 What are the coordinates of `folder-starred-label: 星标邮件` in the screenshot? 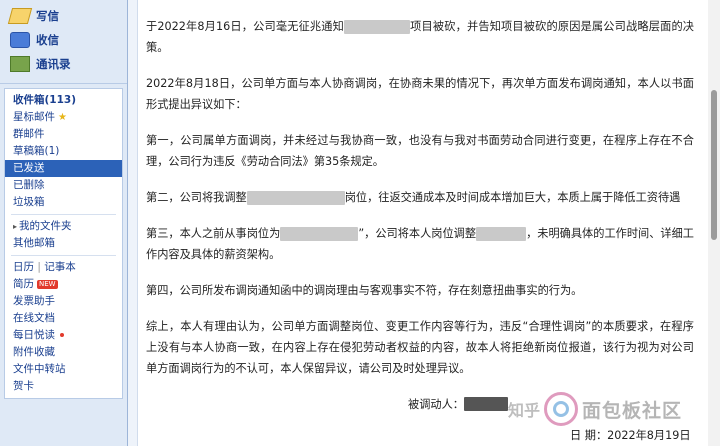 It's located at (34, 117).